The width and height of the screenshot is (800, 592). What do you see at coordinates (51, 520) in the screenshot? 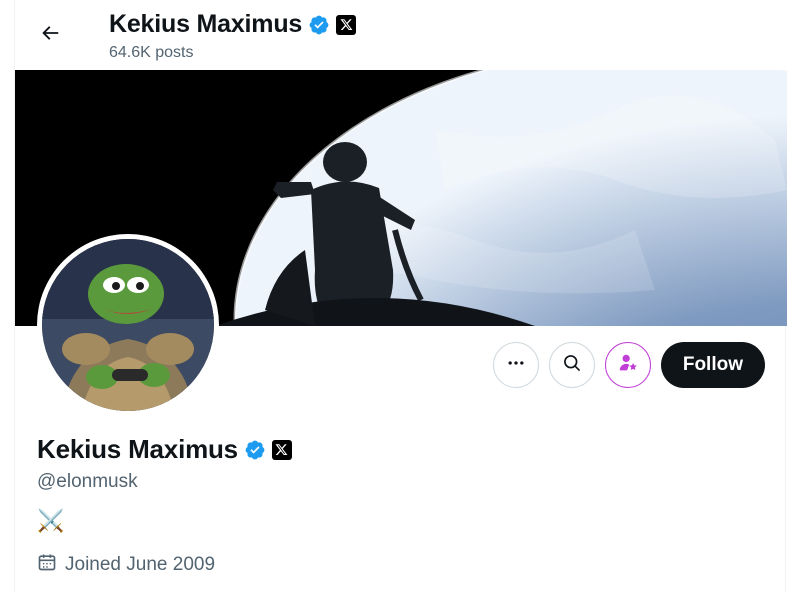
I see `profile-bio: ⚔️` at bounding box center [51, 520].